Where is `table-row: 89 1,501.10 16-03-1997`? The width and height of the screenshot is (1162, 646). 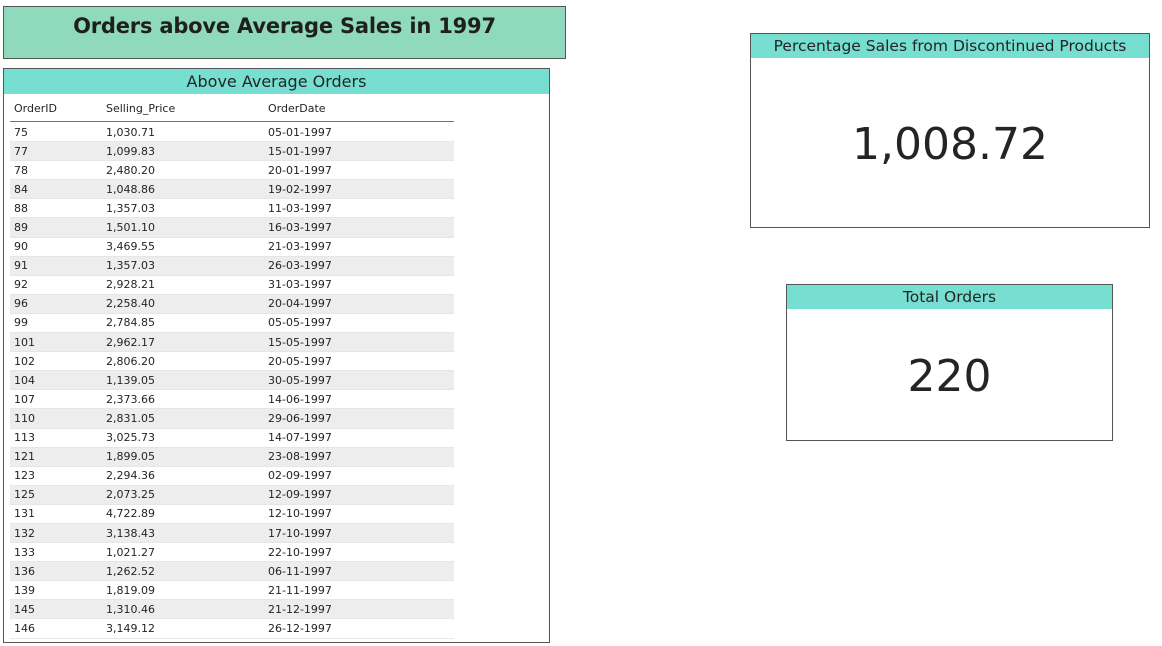 table-row: 89 1,501.10 16-03-1997 is located at coordinates (232, 228).